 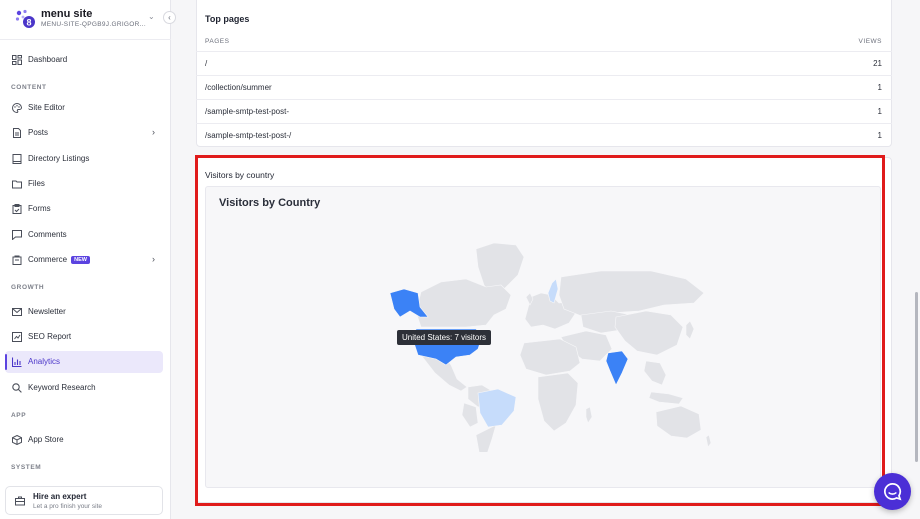 What do you see at coordinates (17, 60) in the screenshot?
I see `dashboard-icon` at bounding box center [17, 60].